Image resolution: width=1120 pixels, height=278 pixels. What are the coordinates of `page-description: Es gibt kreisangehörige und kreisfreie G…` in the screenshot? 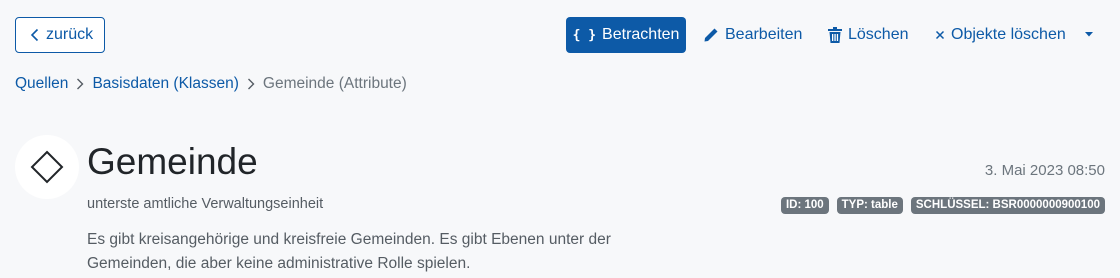 It's located at (349, 251).